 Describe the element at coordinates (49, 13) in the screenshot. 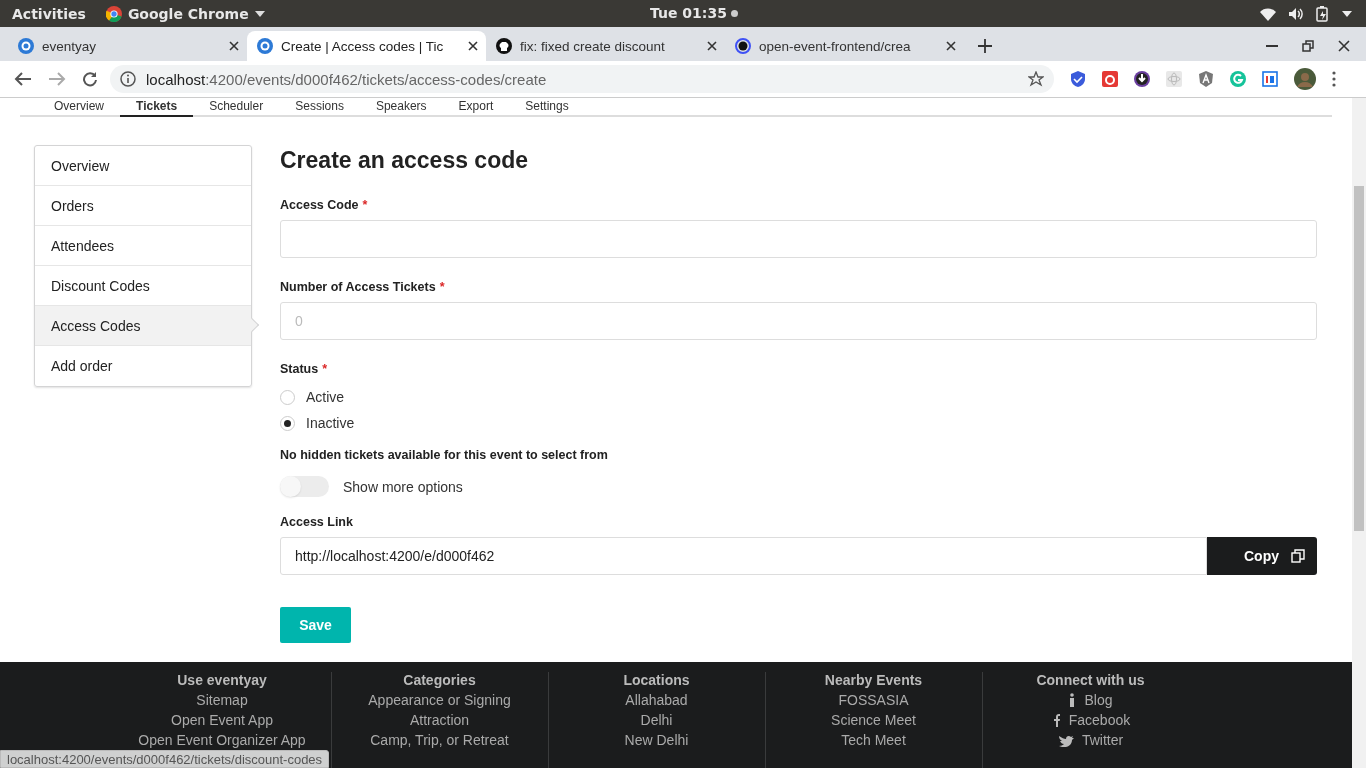

I see `activities-button: Activities` at that location.